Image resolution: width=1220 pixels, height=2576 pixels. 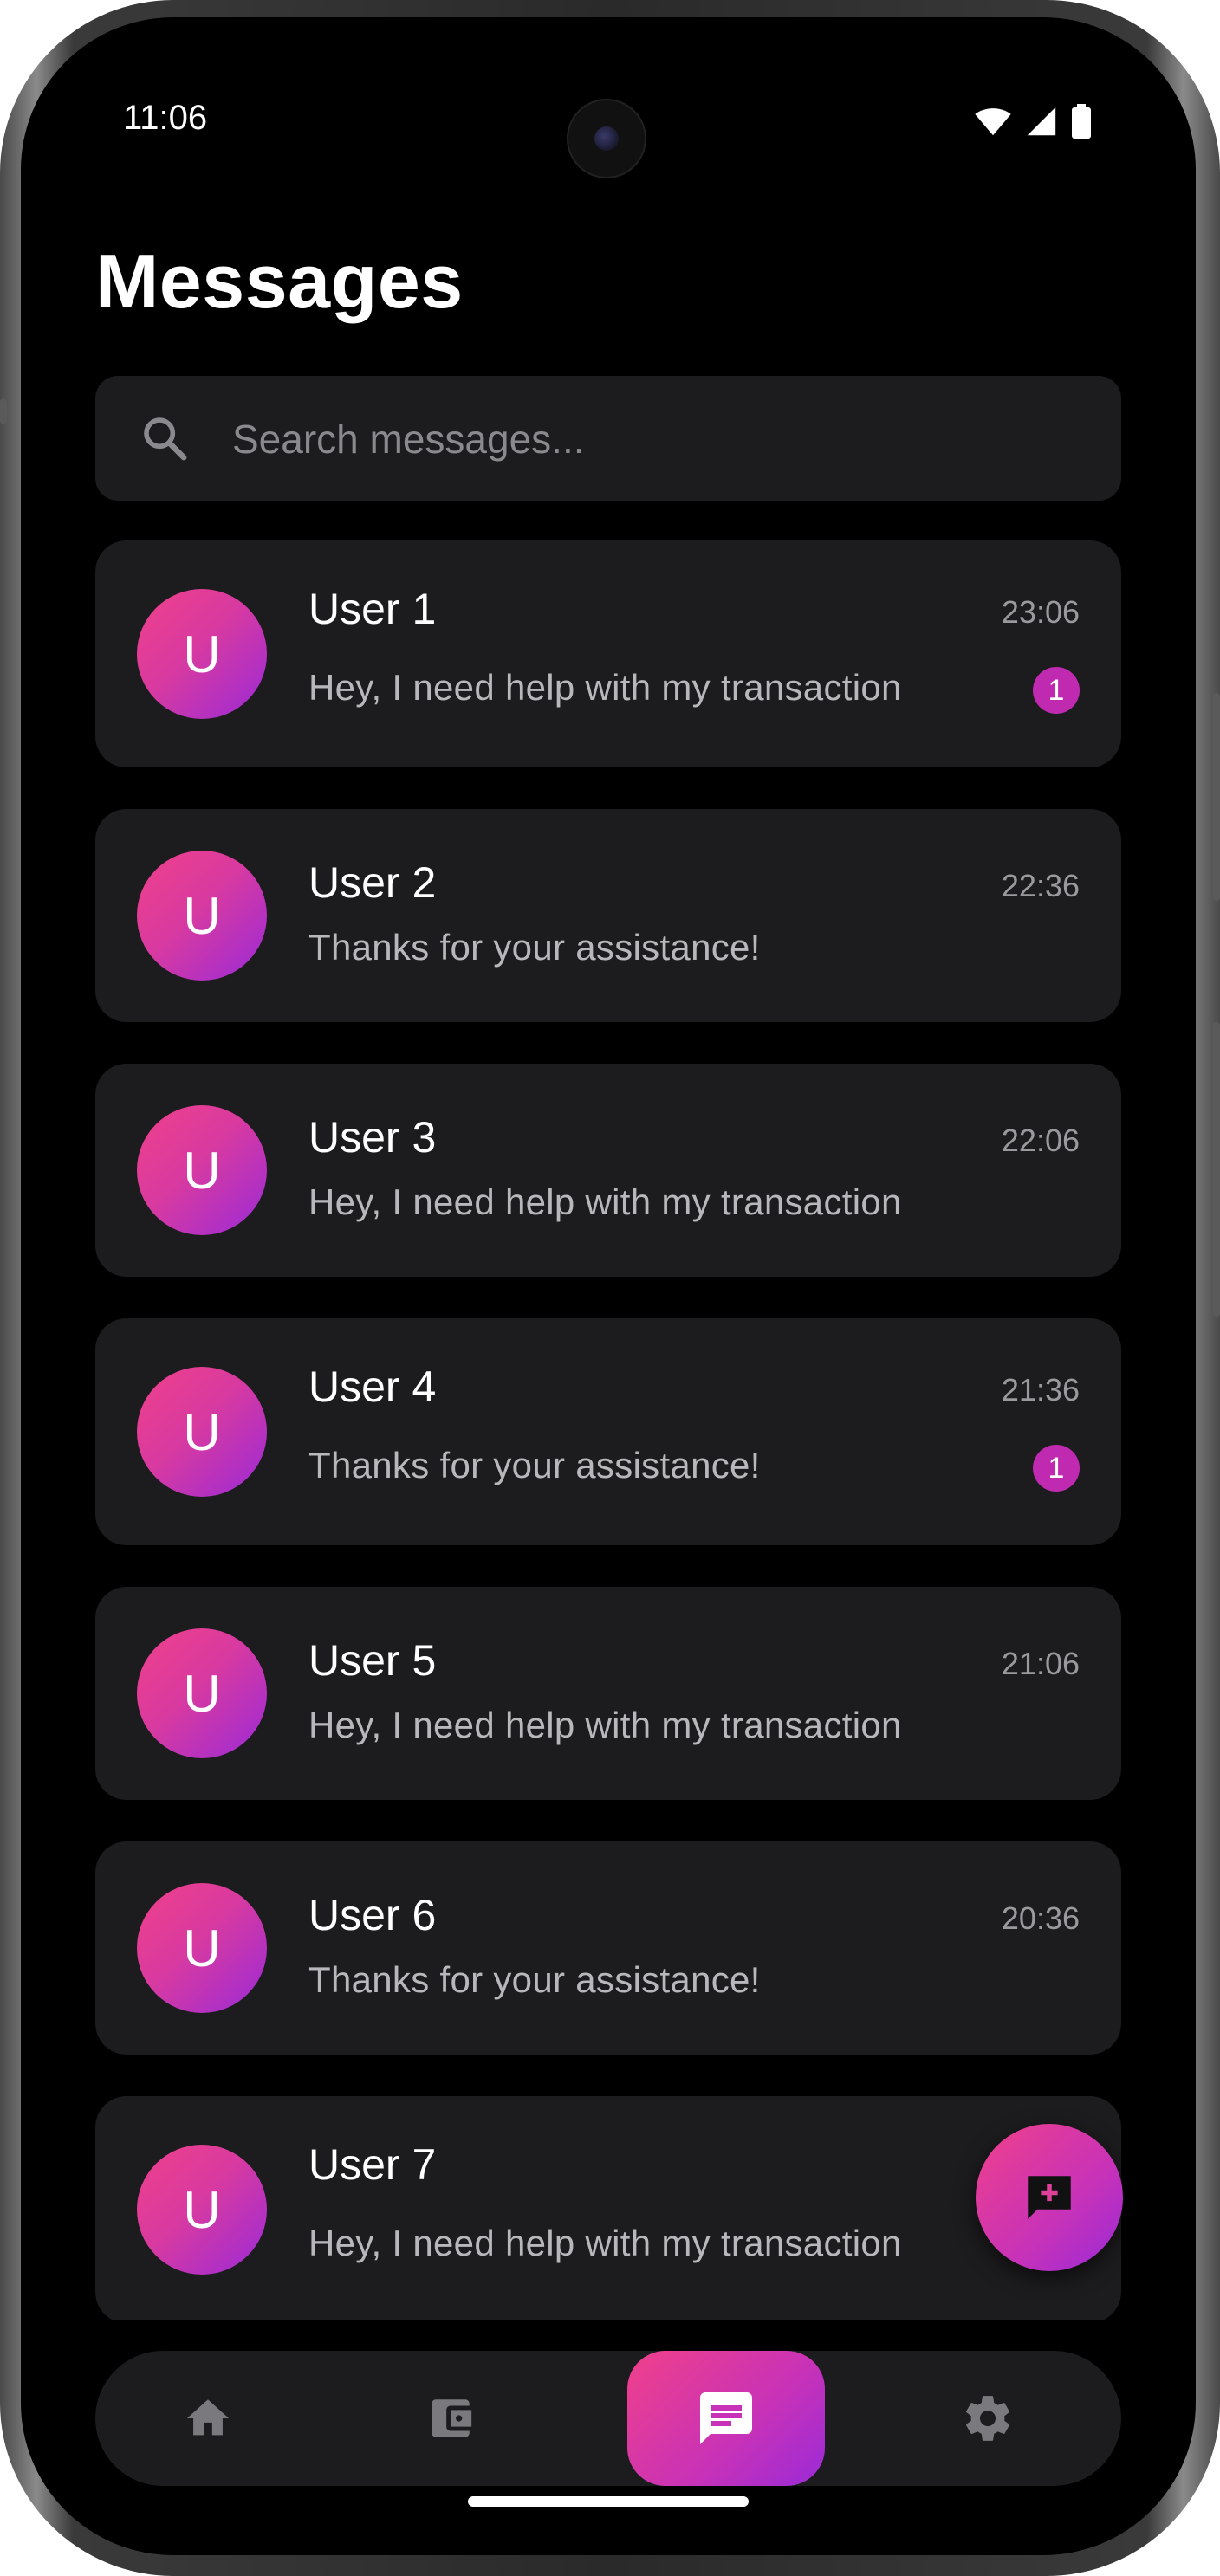 I want to click on bottom-nav, so click(x=608, y=2418).